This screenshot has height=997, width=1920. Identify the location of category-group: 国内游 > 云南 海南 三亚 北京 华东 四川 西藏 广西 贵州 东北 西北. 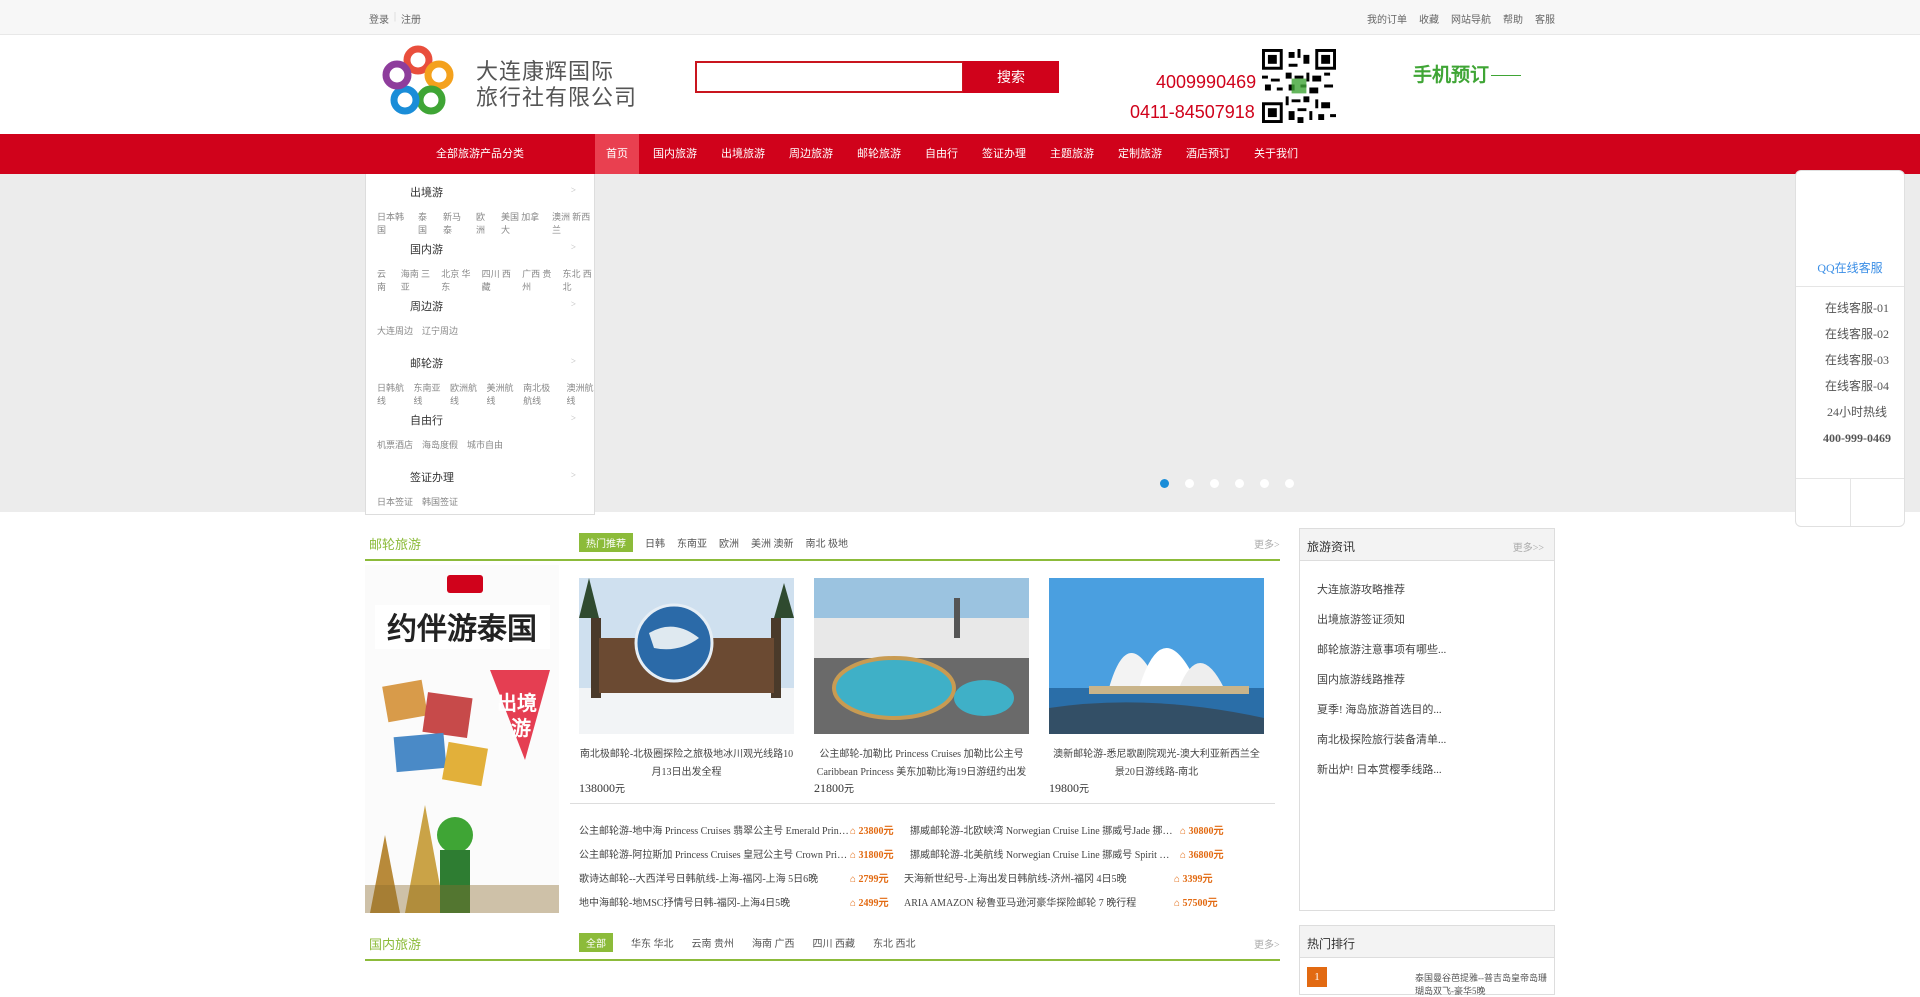
(480, 261).